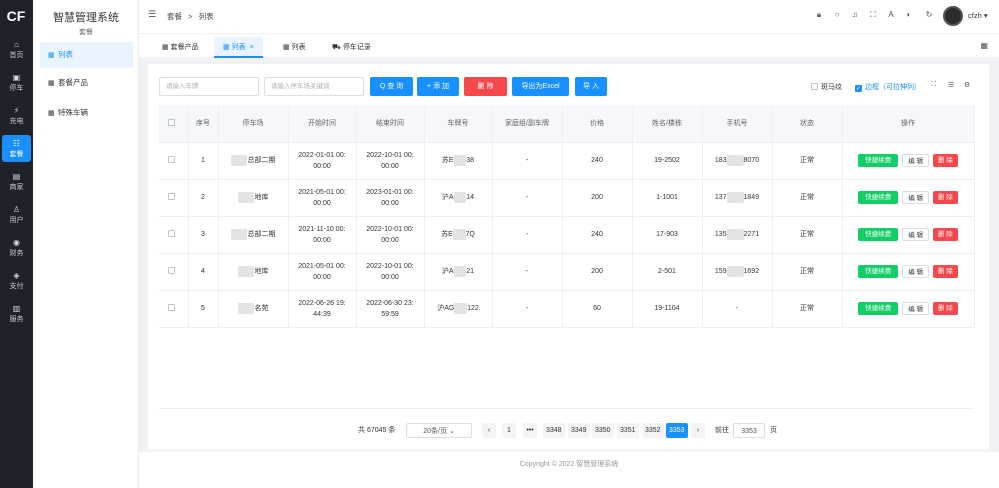 The width and height of the screenshot is (999, 488). Describe the element at coordinates (814, 86) in the screenshot. I see `checkbox-icon` at that location.